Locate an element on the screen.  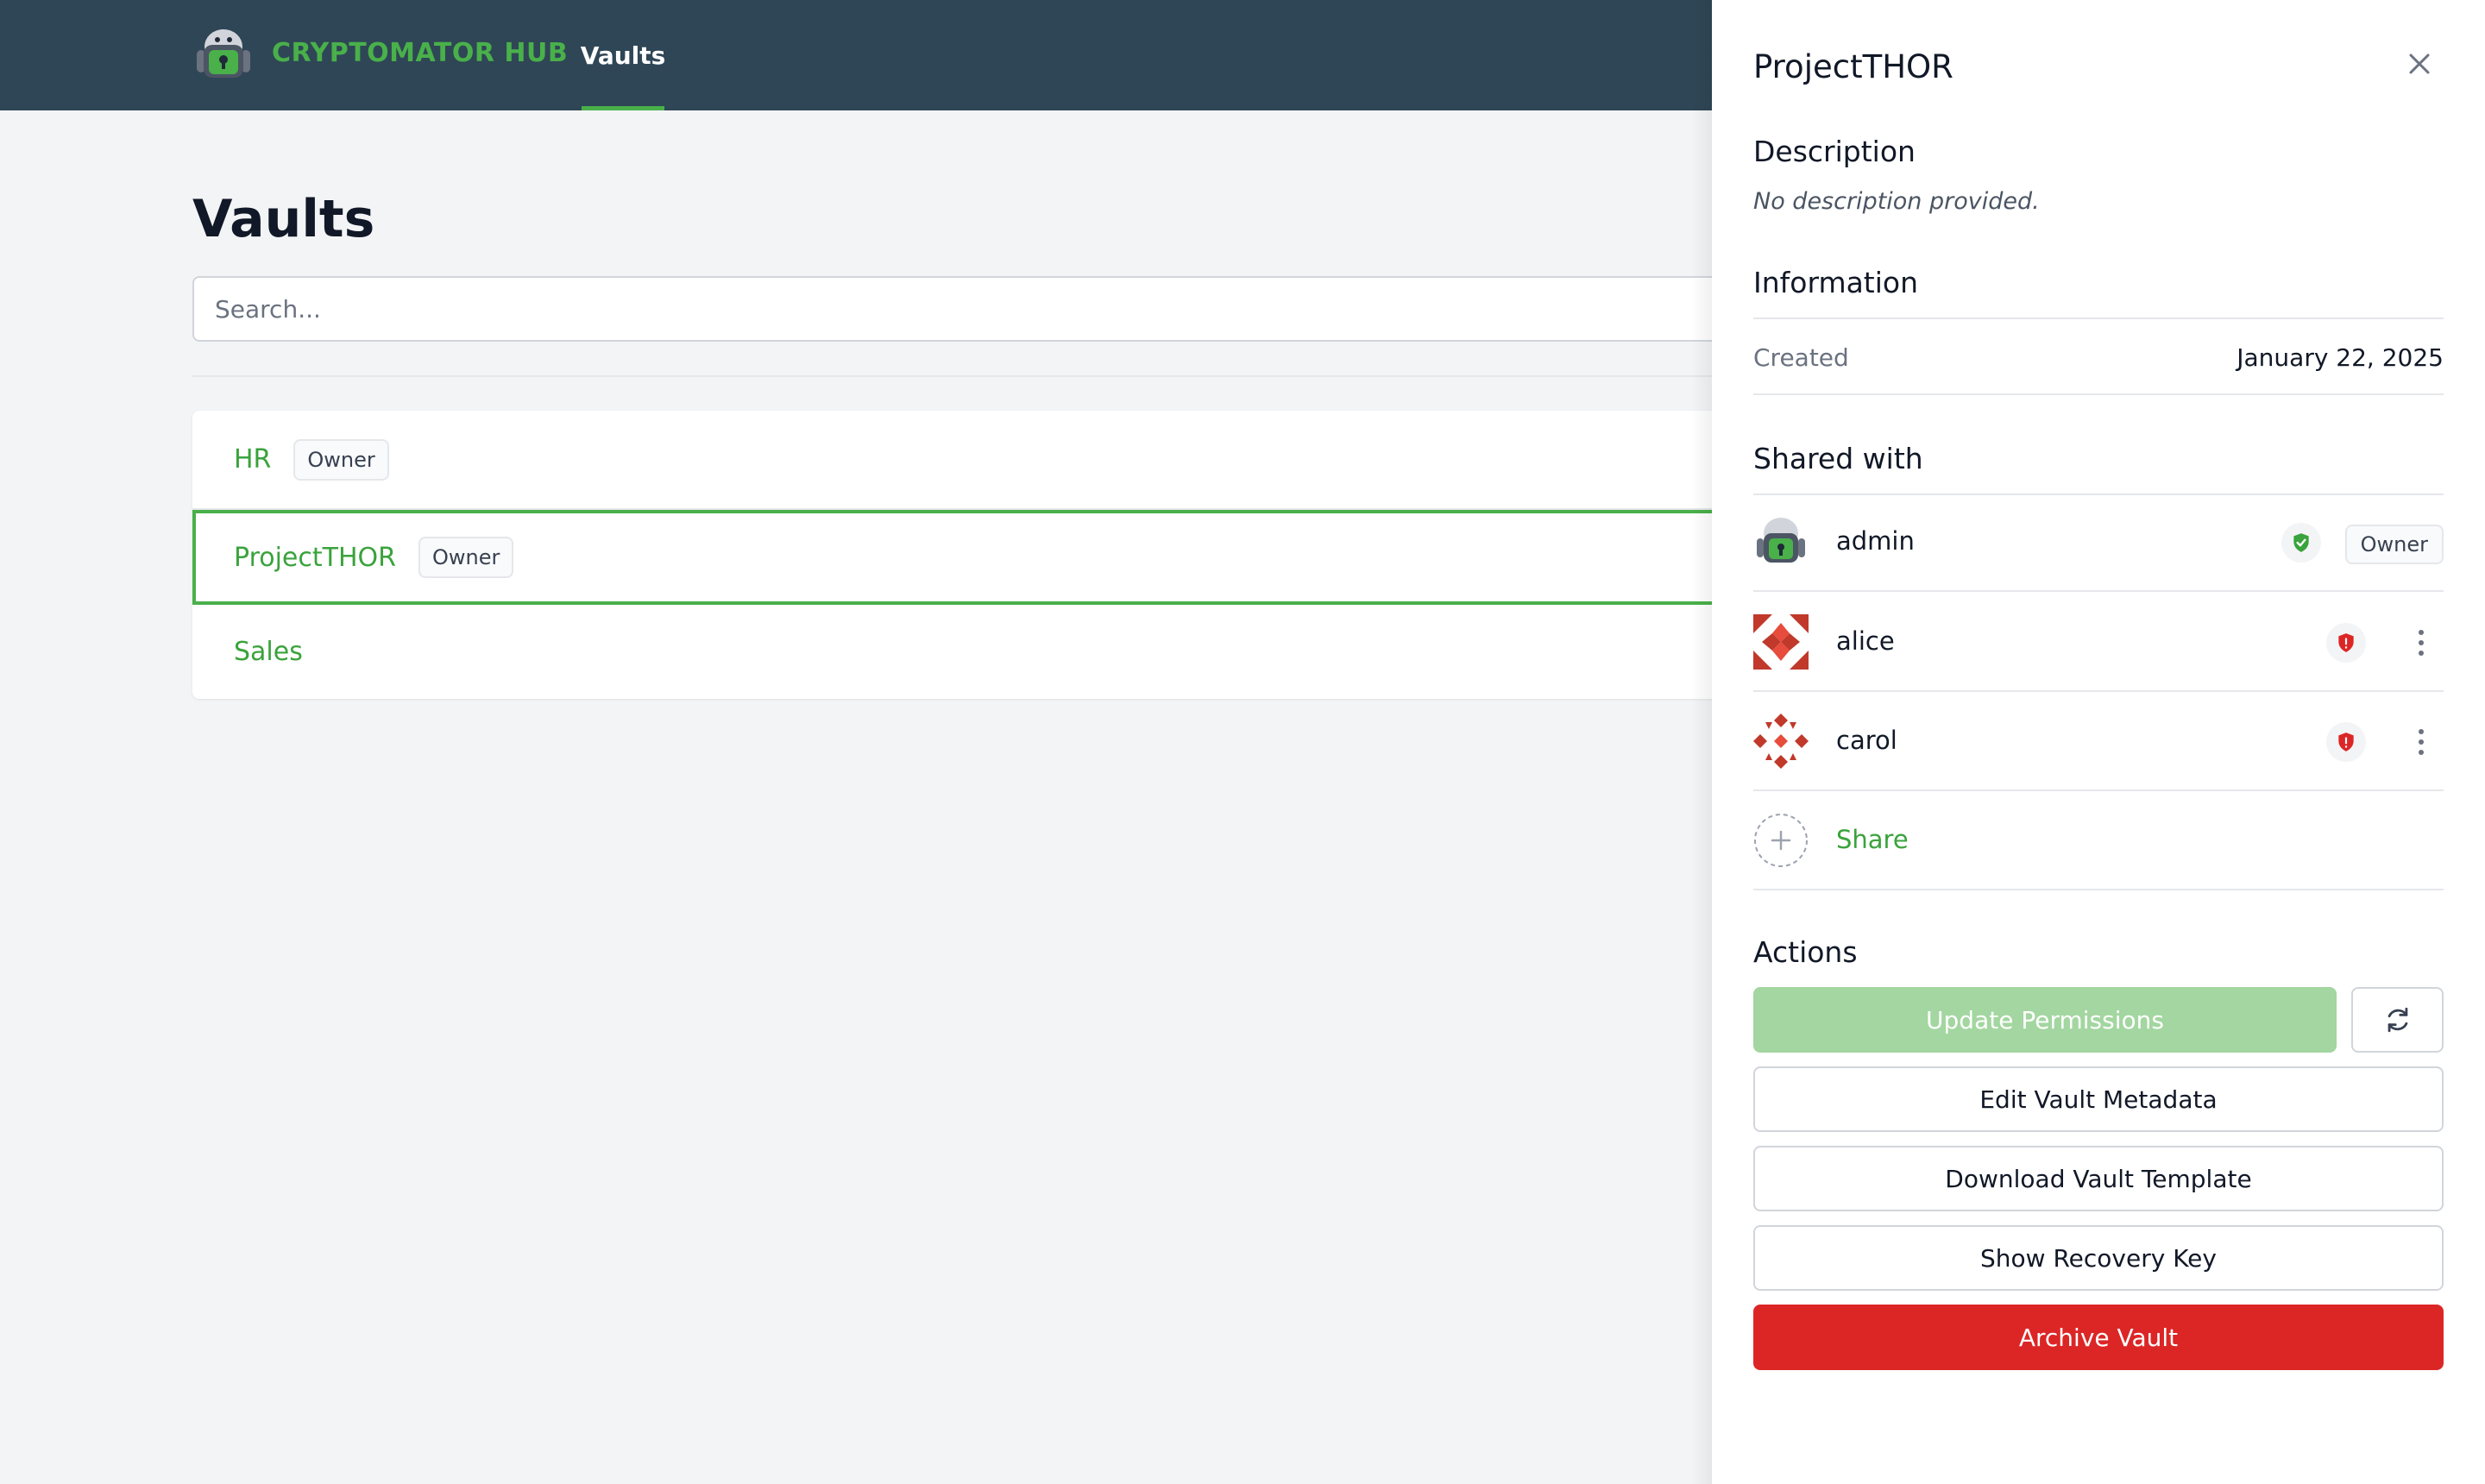
vault-list: HR Owner ProjectTHOR Owner Sales is located at coordinates (969, 555).